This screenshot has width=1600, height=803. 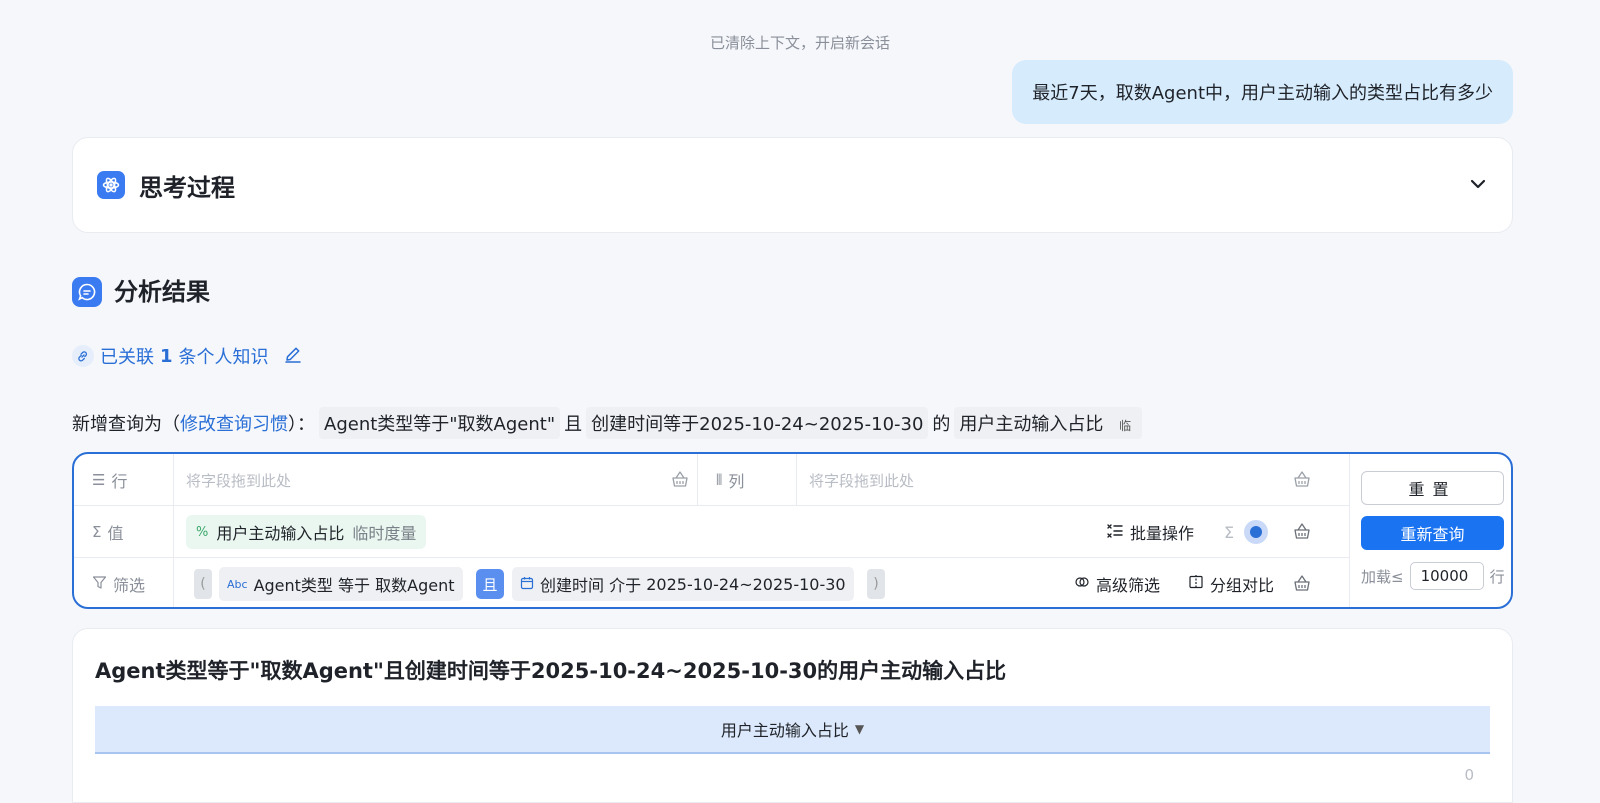 What do you see at coordinates (1432, 488) in the screenshot?
I see `reset-button: 重置` at bounding box center [1432, 488].